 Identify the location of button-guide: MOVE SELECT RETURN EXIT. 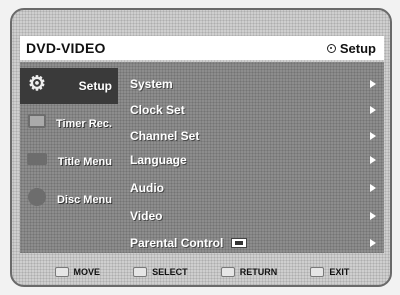
(202, 272).